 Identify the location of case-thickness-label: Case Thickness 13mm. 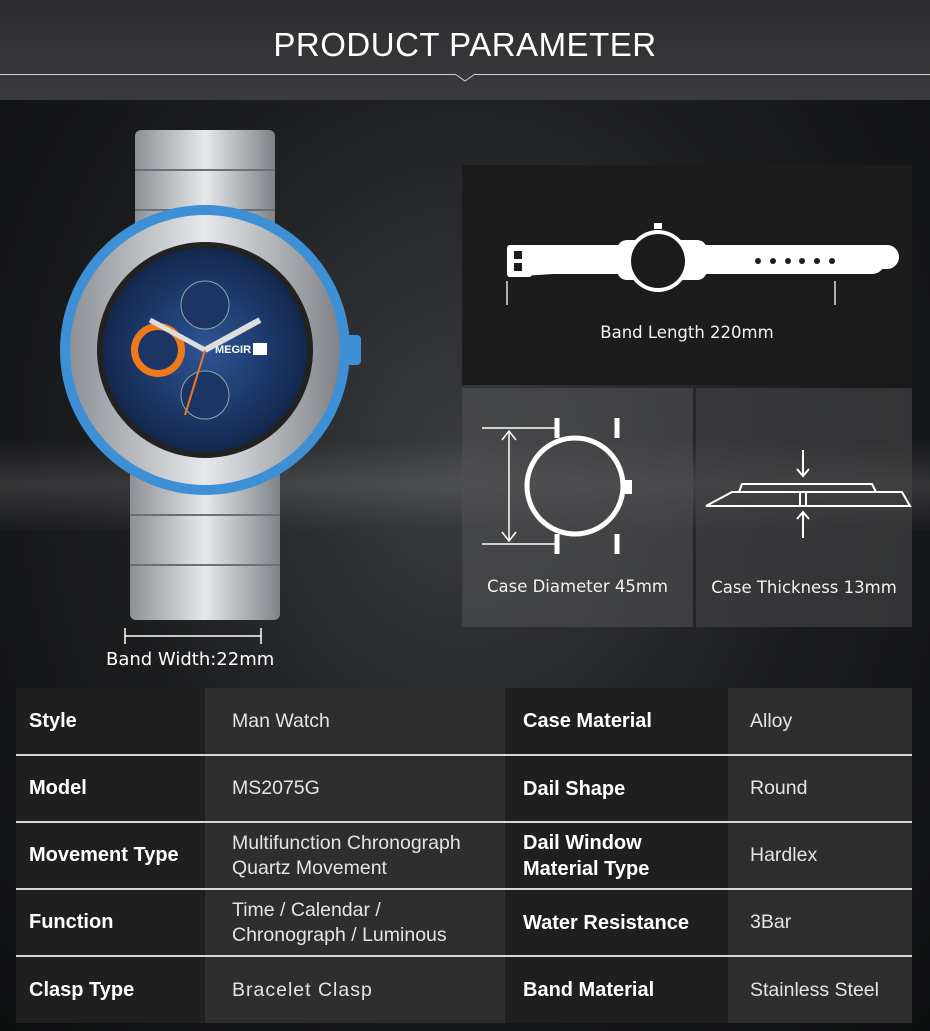
(804, 587).